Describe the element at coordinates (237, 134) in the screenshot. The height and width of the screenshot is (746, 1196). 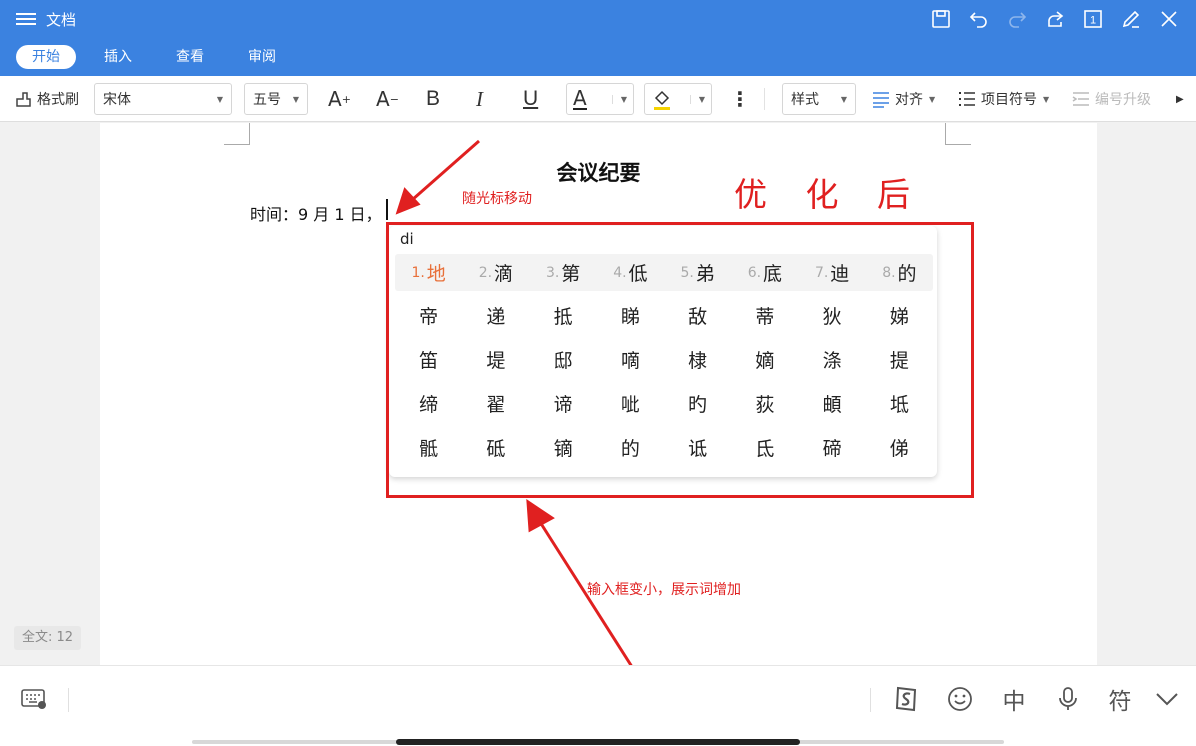
I see `margin-corner-left` at that location.